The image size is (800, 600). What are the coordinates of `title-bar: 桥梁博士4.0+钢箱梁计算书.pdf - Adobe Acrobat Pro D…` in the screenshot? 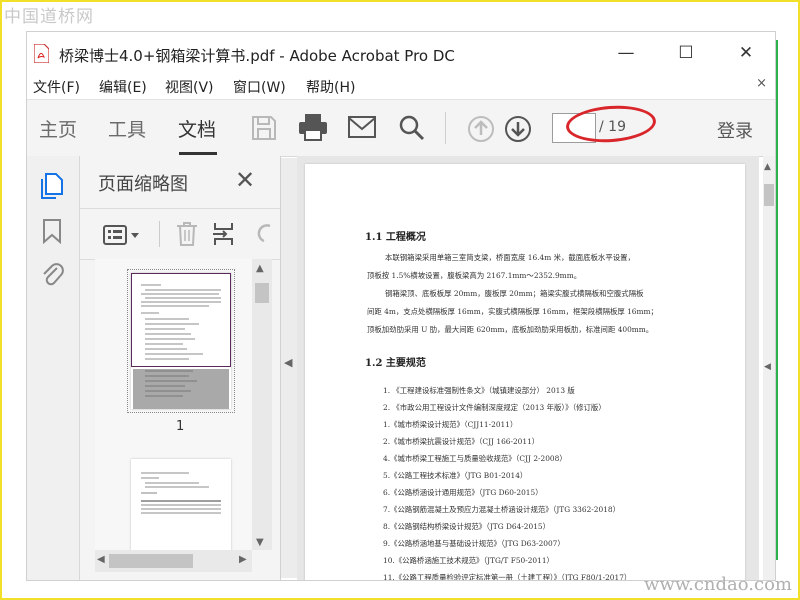 It's located at (401, 53).